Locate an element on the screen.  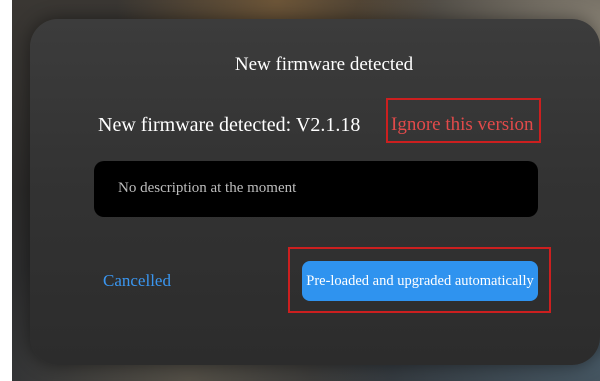
description-text: No description at the moment is located at coordinates (207, 188).